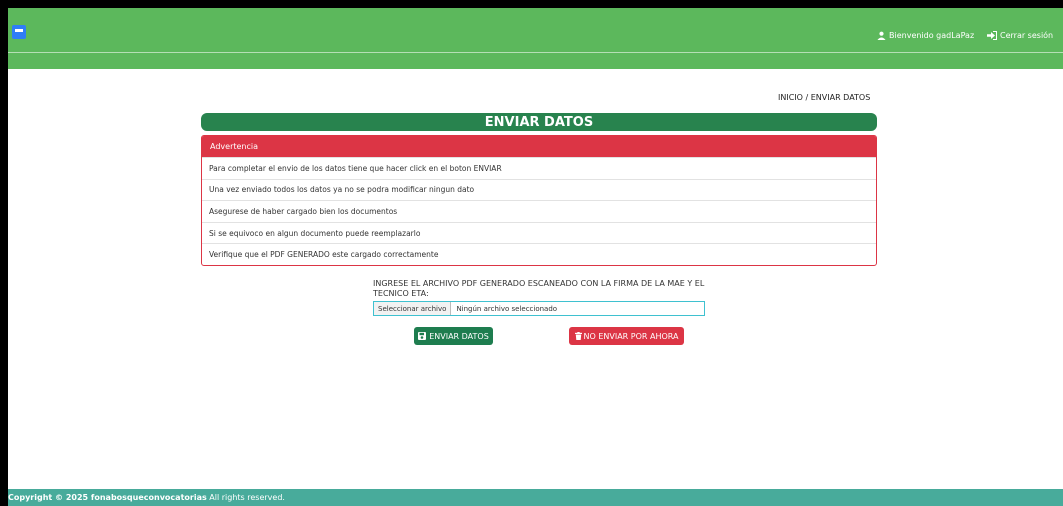 Image resolution: width=1063 pixels, height=506 pixels. I want to click on logout-link: Cerrar sesión, so click(1020, 35).